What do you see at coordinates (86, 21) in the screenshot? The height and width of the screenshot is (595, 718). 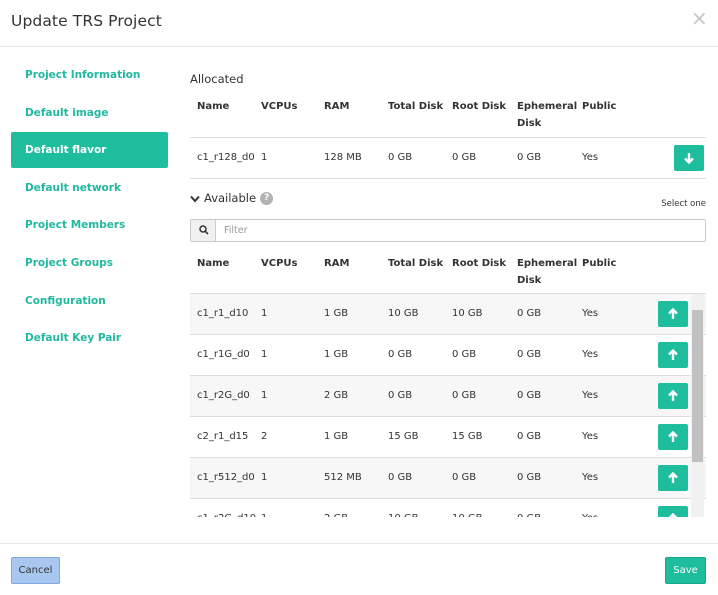 I see `modal-title: Update TRS Project` at bounding box center [86, 21].